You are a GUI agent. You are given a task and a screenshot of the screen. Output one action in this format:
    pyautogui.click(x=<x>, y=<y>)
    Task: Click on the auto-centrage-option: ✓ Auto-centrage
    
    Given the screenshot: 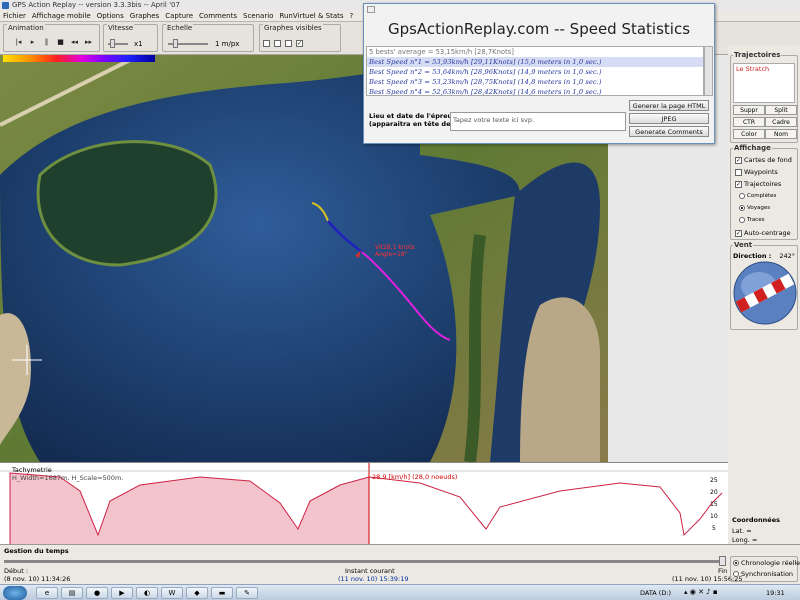 What is the action you would take?
    pyautogui.click(x=763, y=233)
    